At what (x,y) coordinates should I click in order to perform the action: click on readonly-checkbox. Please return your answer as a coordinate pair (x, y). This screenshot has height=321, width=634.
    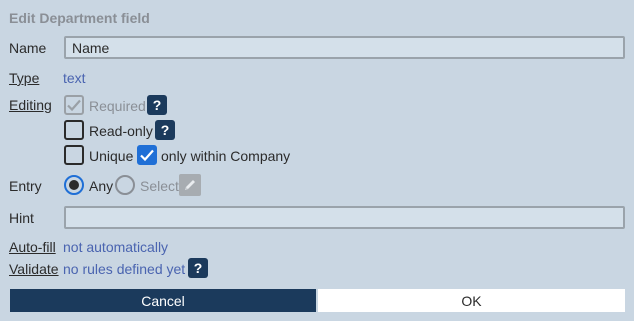
    Looking at the image, I should click on (74, 130).